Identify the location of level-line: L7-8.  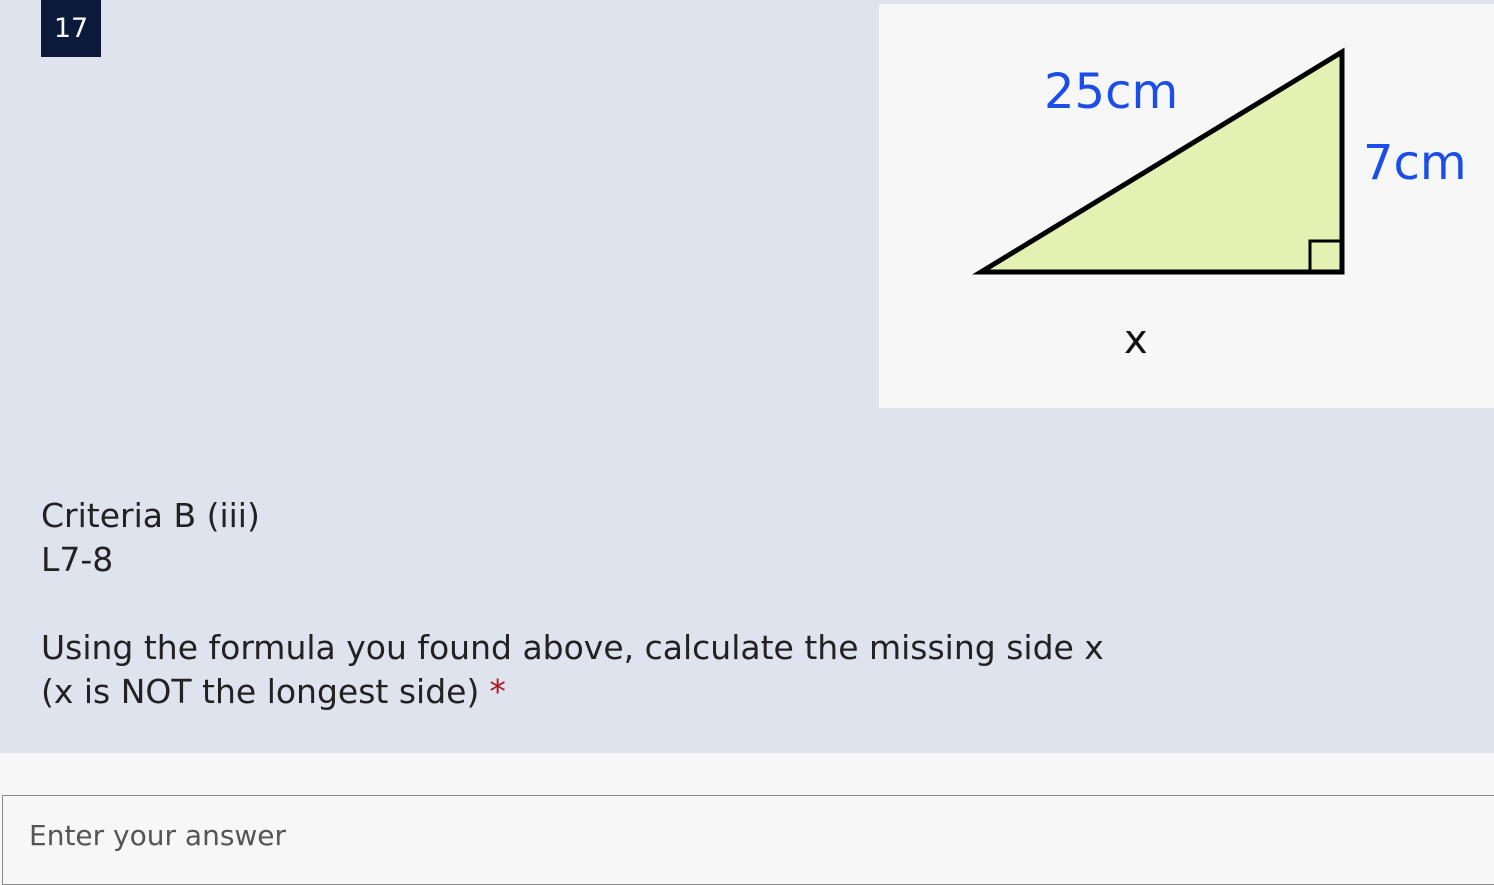
(77, 559).